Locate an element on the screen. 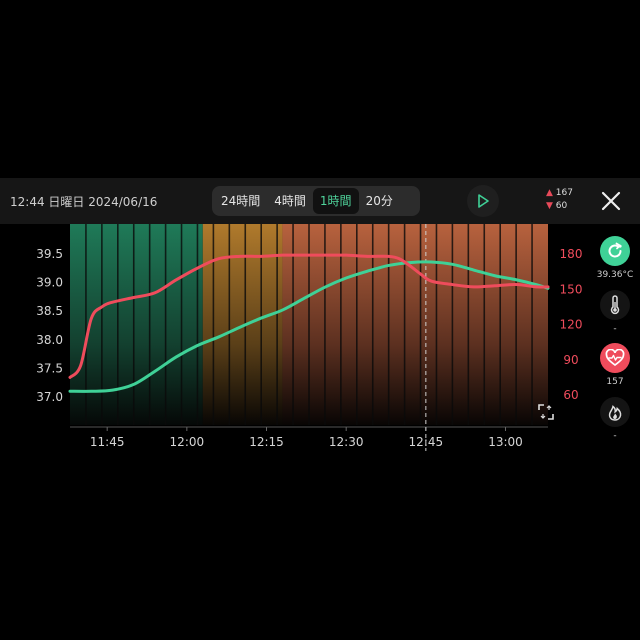  heart-rate-circle is located at coordinates (615, 358).